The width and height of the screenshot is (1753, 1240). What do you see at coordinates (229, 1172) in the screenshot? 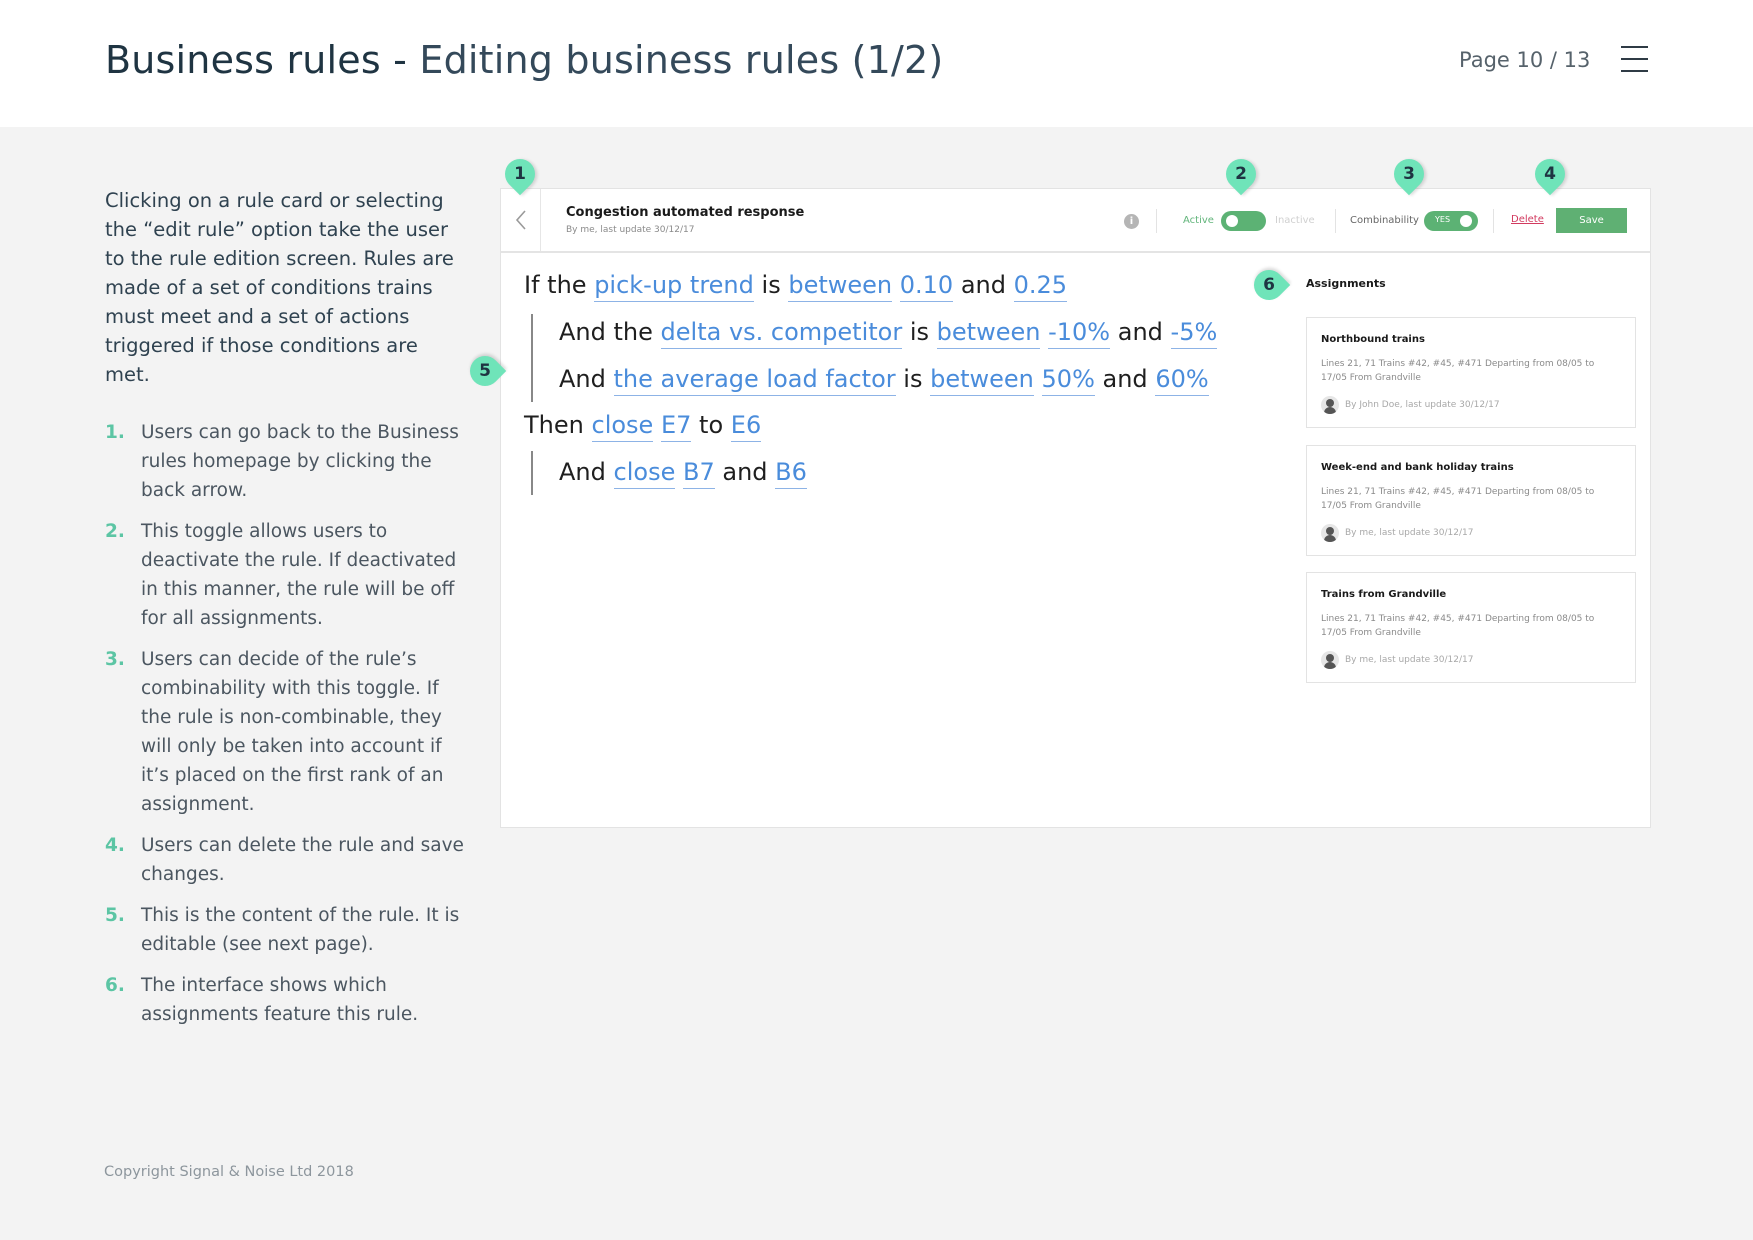
I see `copyright: Copyright Signal & Noise Ltd 2018` at bounding box center [229, 1172].